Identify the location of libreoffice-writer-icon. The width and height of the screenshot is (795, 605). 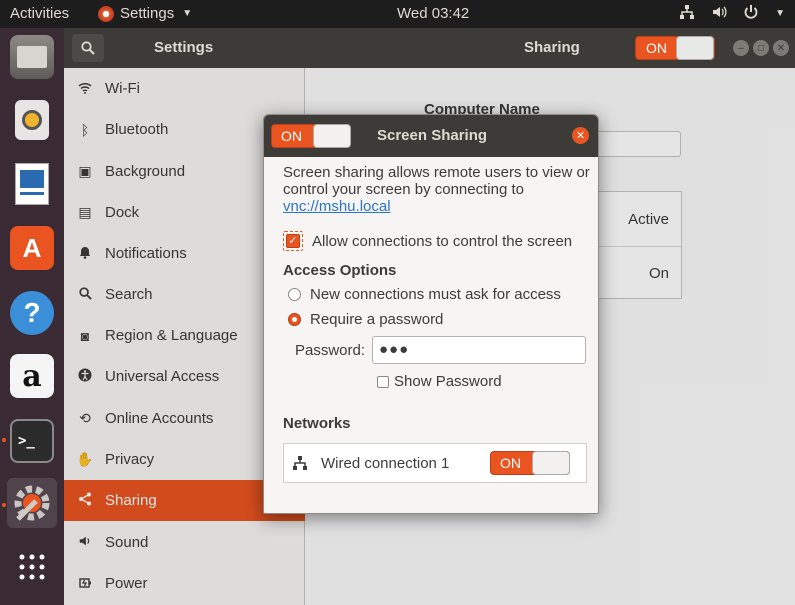
(32, 184).